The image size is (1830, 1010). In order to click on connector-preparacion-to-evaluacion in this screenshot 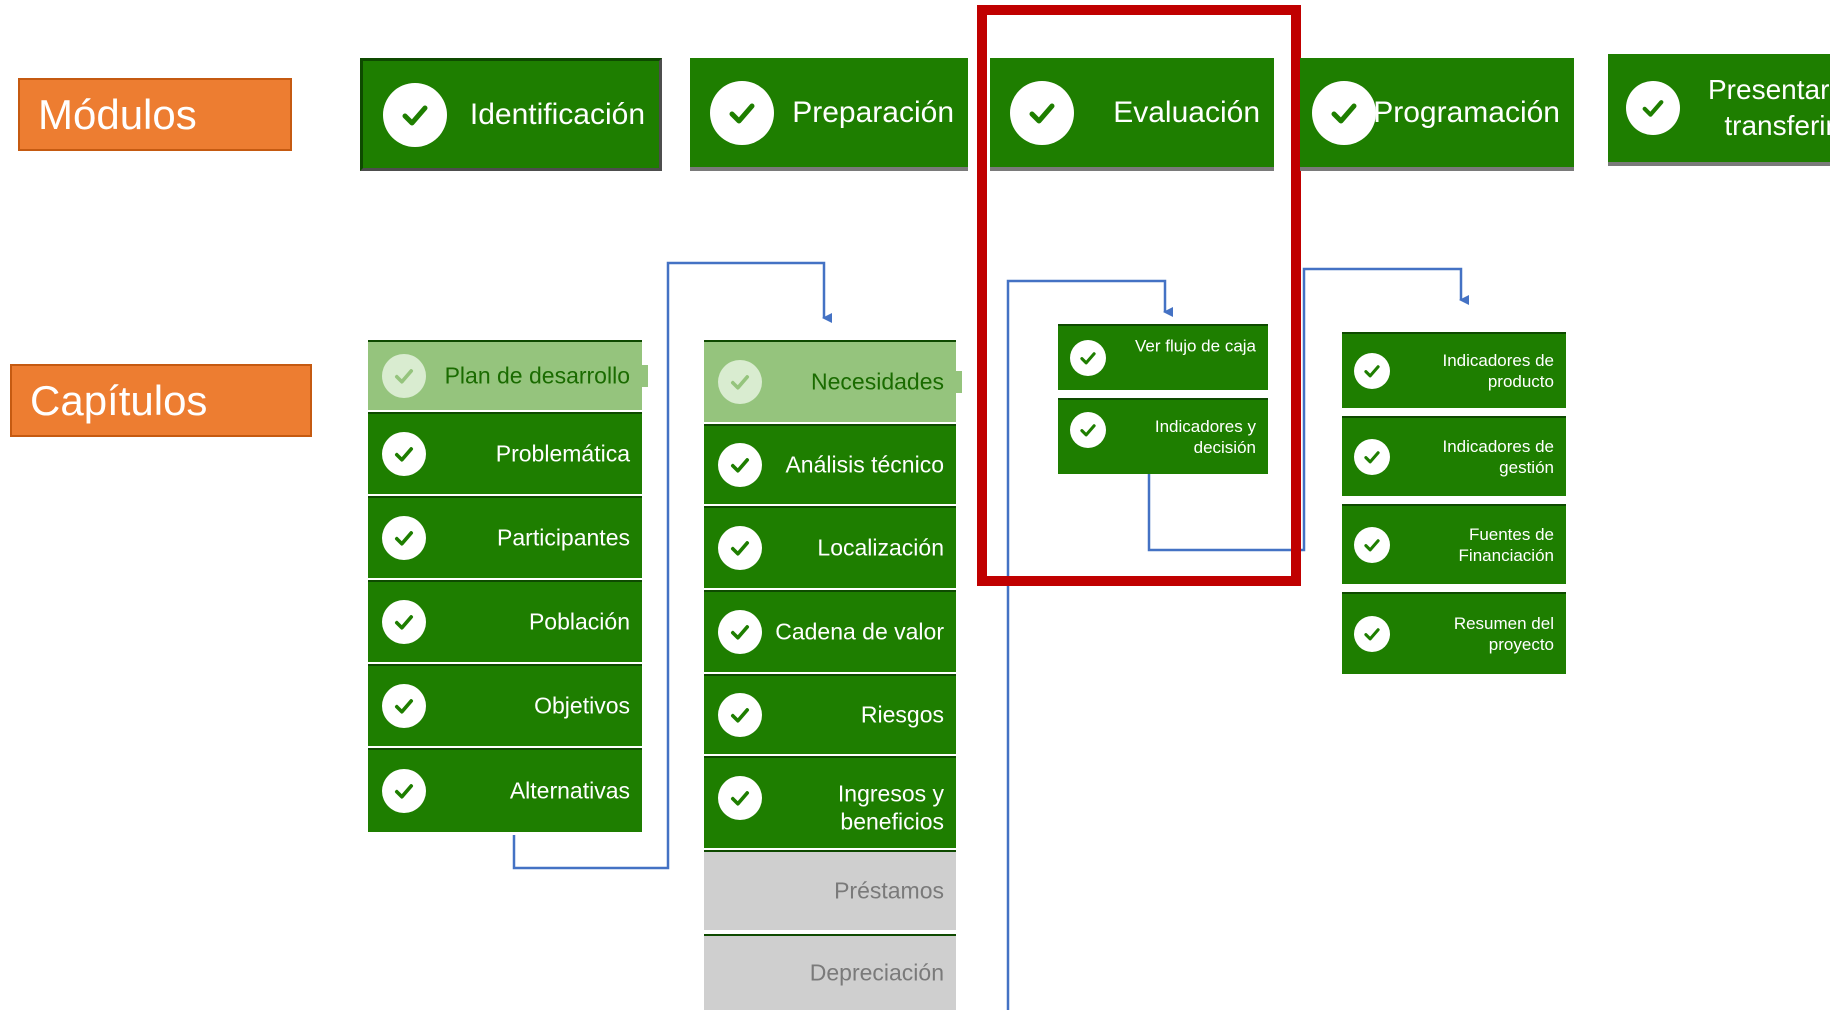, I will do `click(1089, 644)`.